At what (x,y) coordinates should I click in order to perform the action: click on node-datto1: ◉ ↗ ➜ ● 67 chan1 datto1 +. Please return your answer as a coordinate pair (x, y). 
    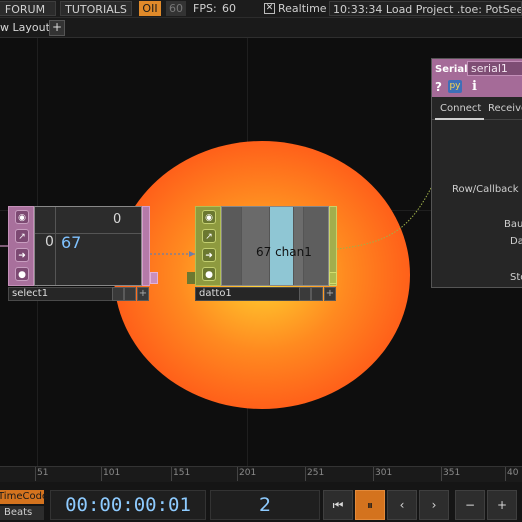
    Looking at the image, I should click on (262, 254).